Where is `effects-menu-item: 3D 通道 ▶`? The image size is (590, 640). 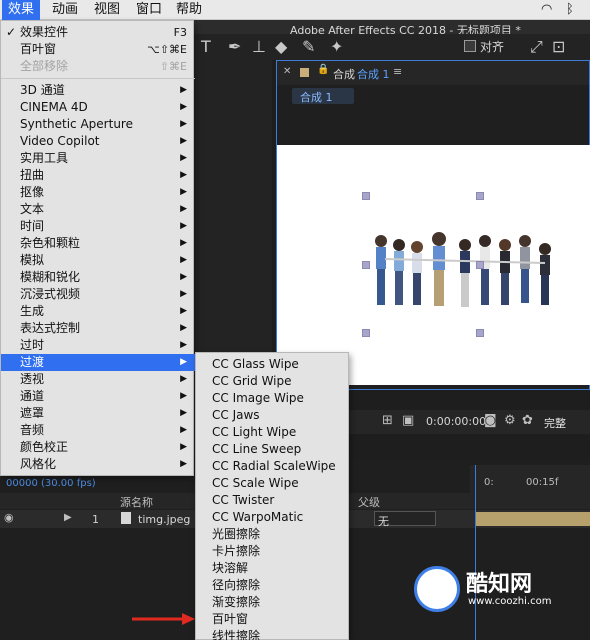 effects-menu-item: 3D 通道 ▶ is located at coordinates (98, 90).